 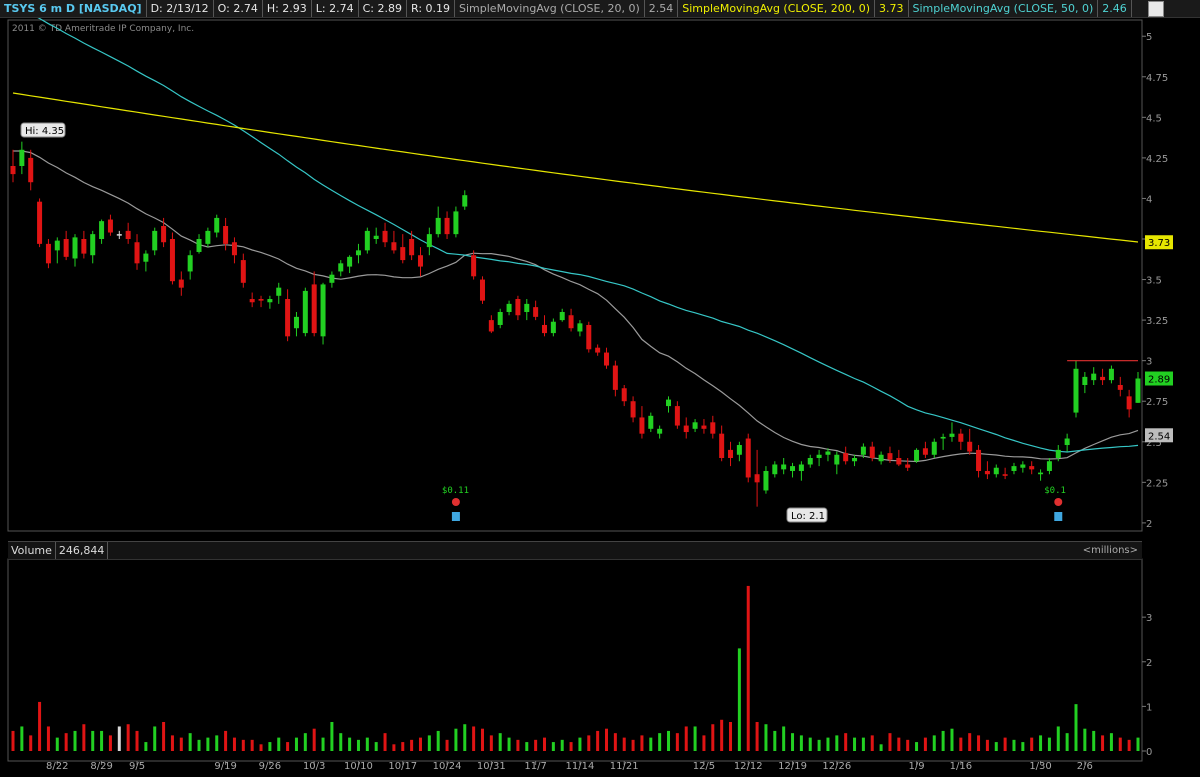 I want to click on sma50-label: SimpleMovingAvg (CLOSE, 50, 0), so click(x=1004, y=8).